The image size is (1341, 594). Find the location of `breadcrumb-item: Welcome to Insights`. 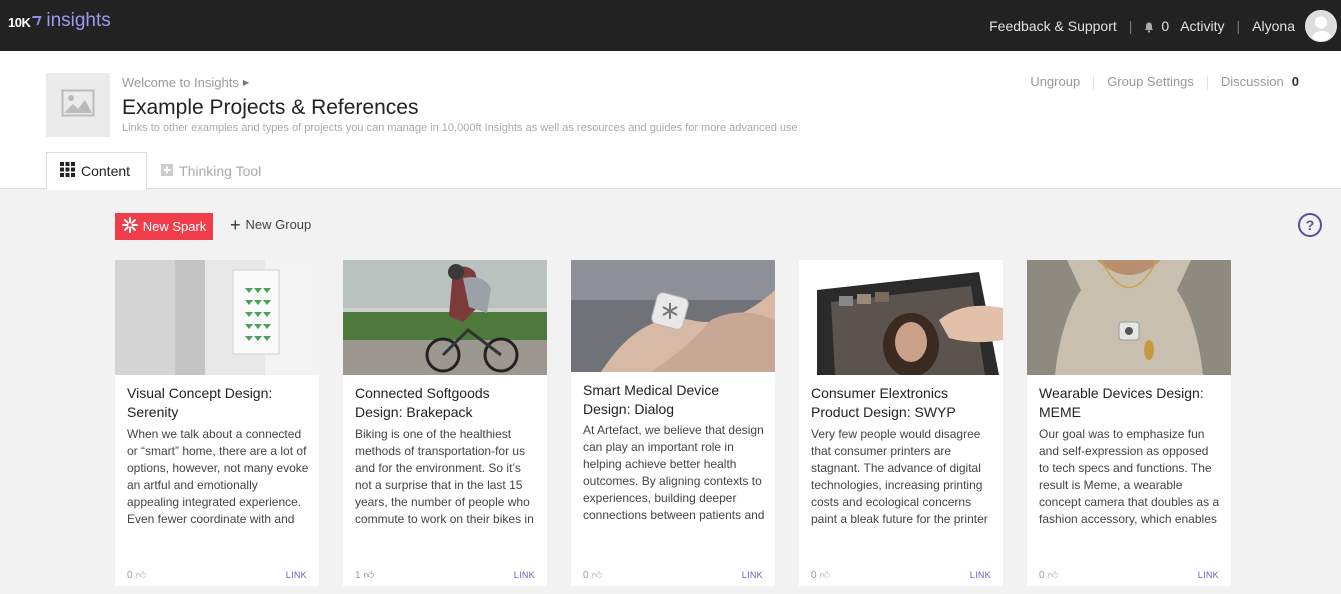

breadcrumb-item: Welcome to Insights is located at coordinates (180, 82).